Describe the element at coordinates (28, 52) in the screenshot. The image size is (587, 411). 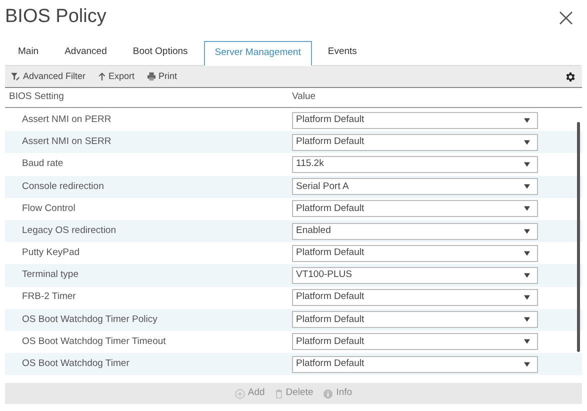
I see `tab: Main` at that location.